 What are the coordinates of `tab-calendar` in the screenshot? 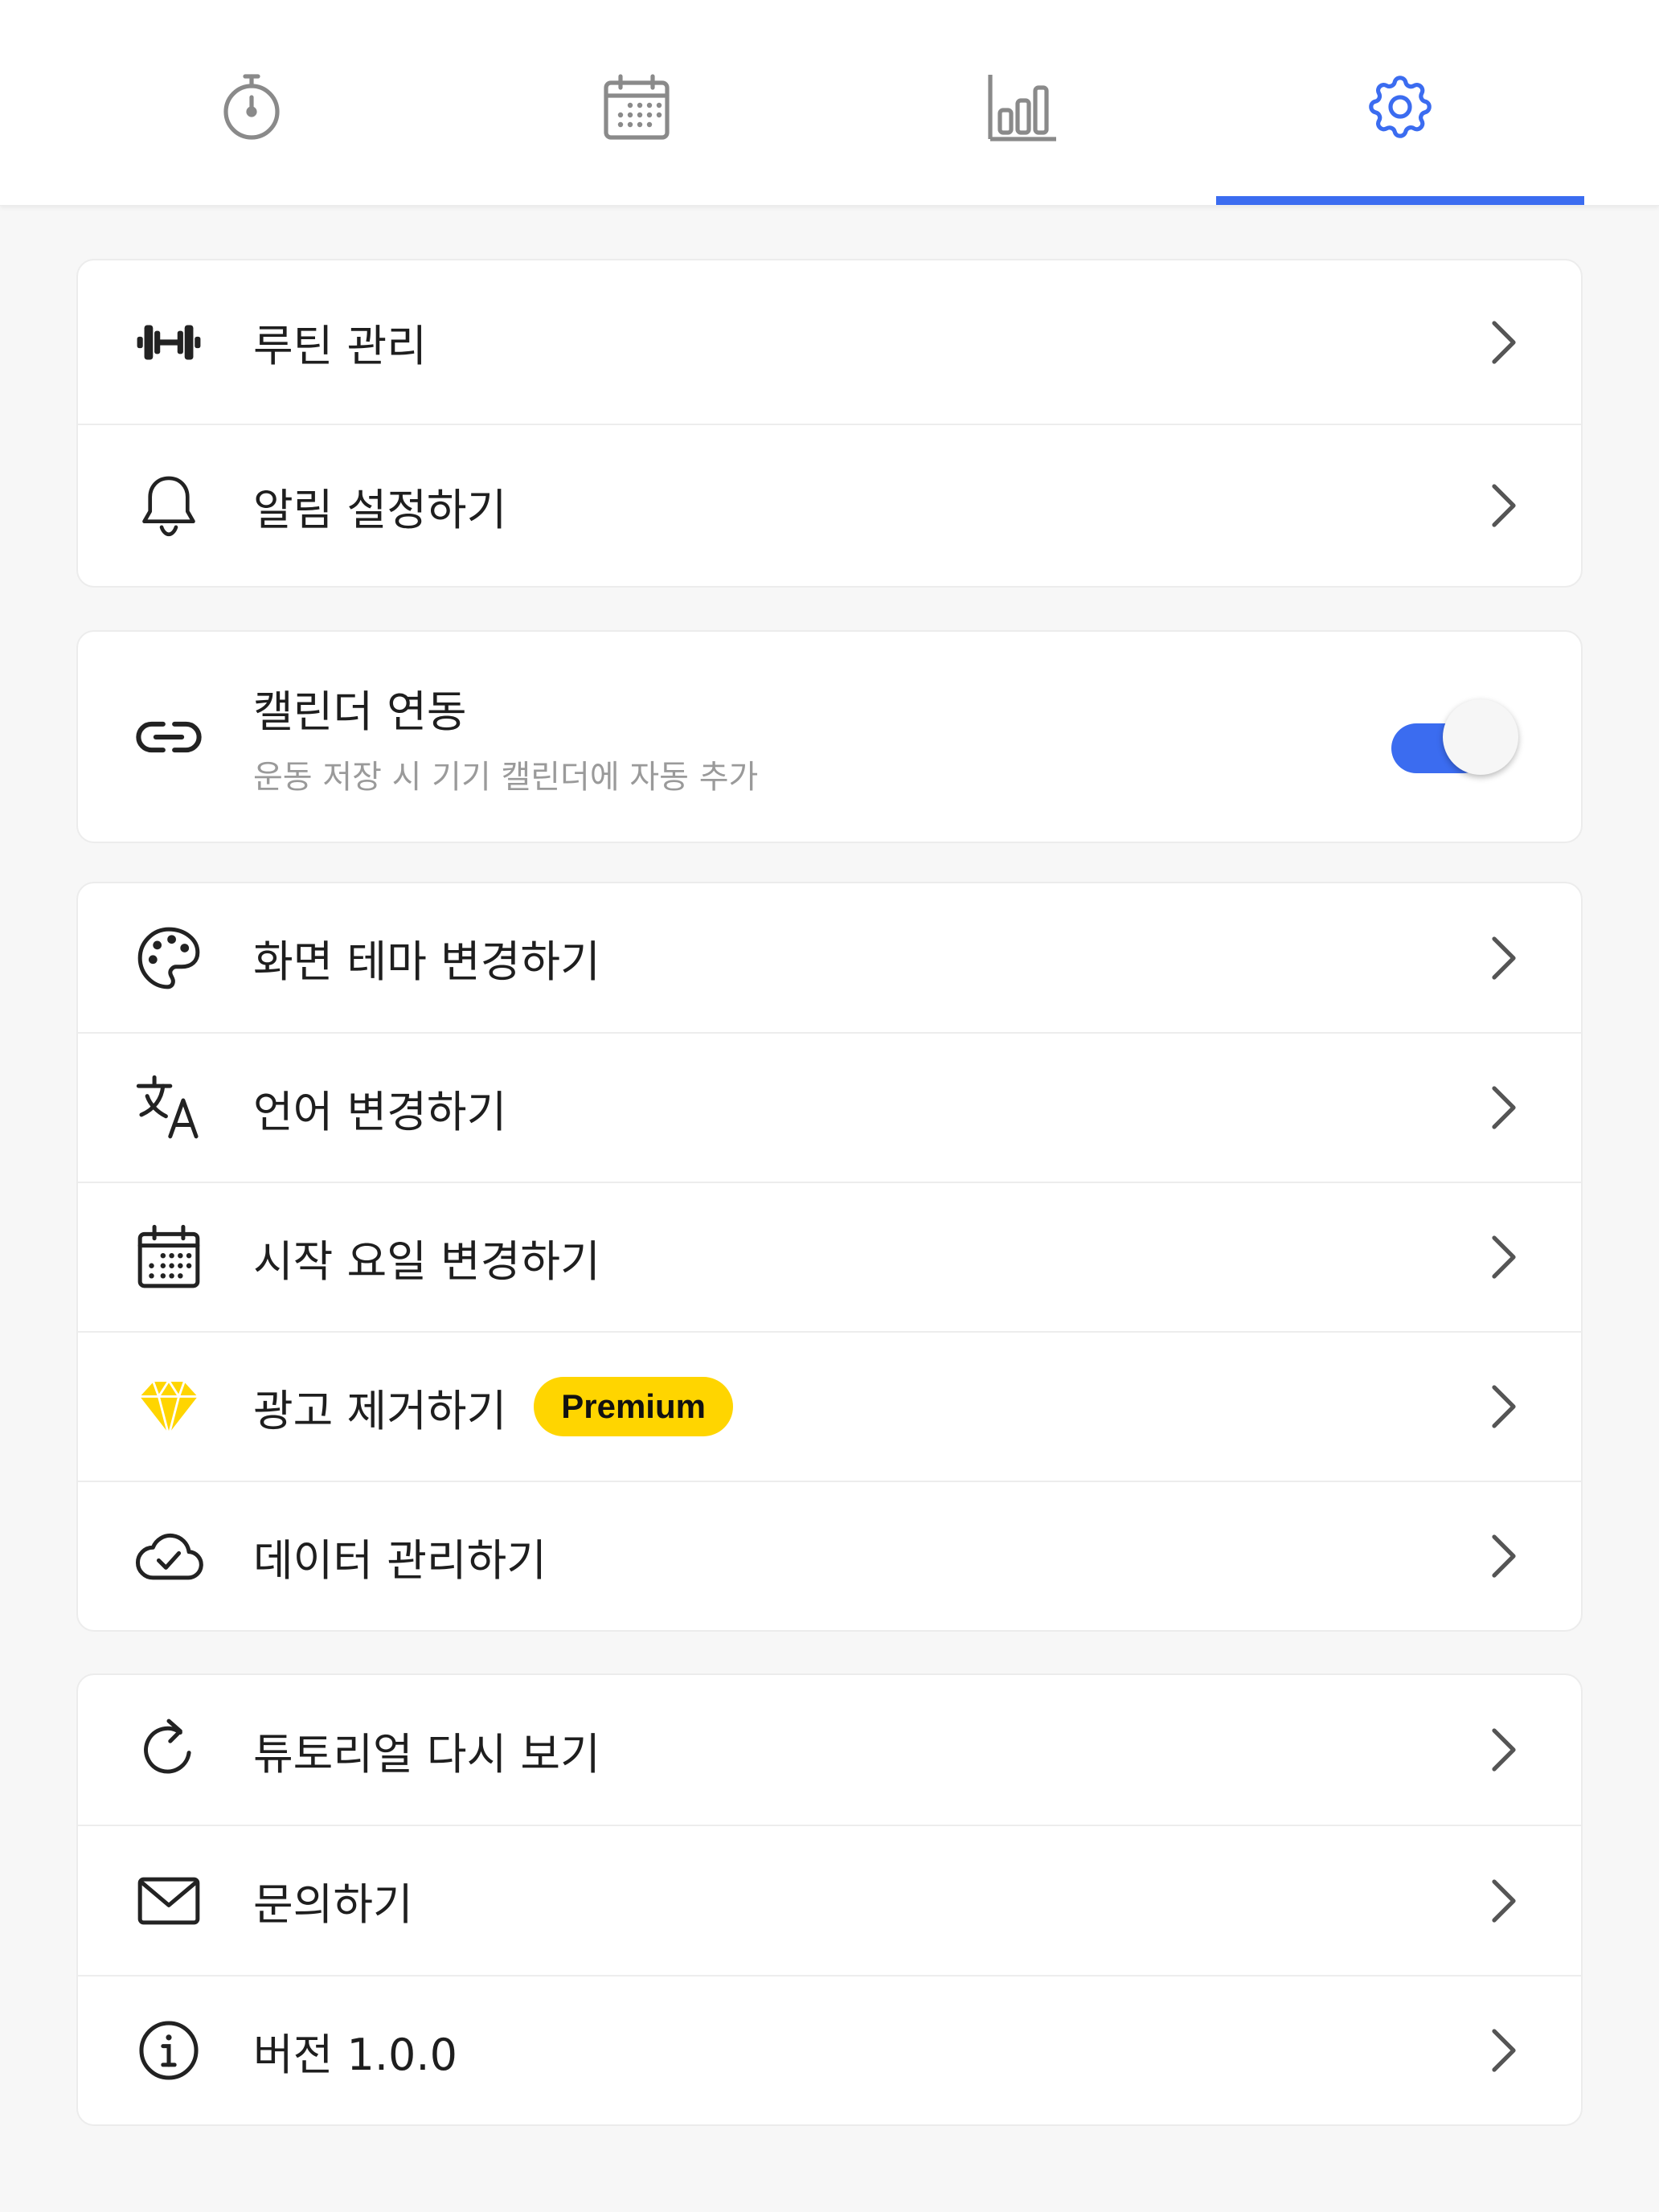 It's located at (636, 102).